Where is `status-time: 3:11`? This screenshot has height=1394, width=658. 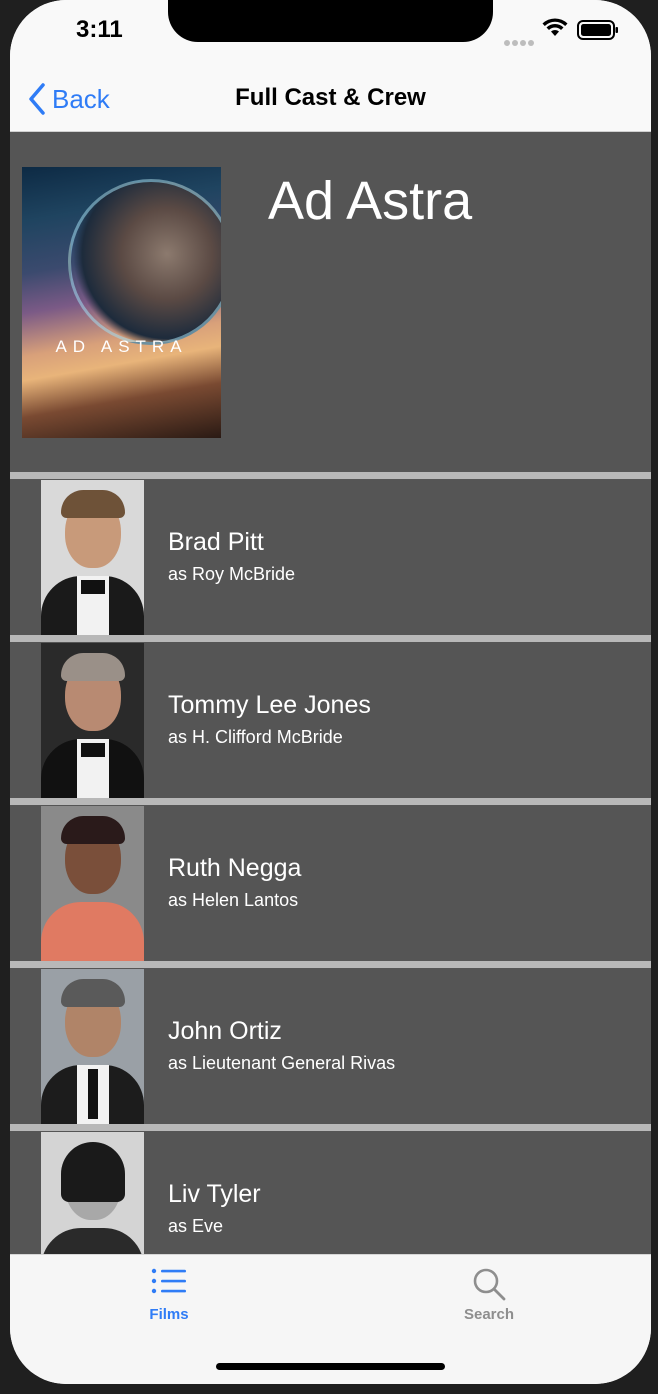
status-time: 3:11 is located at coordinates (99, 29).